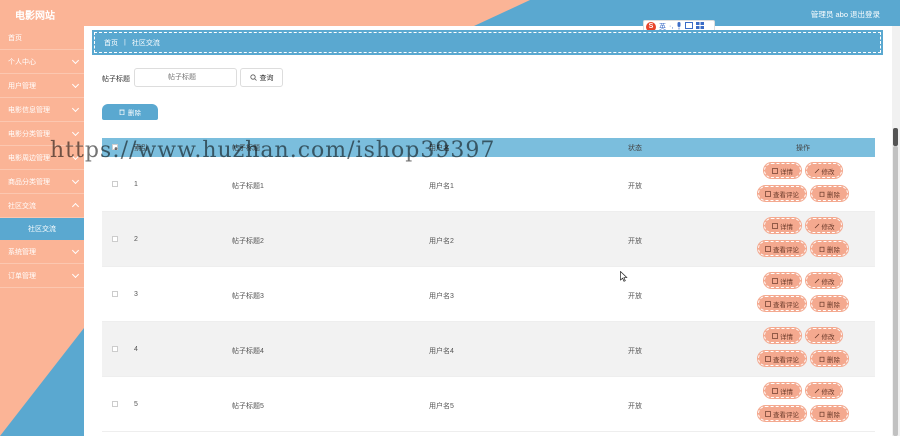 This screenshot has height=436, width=900. Describe the element at coordinates (865, 14) in the screenshot. I see `logout-link: 退出登录` at that location.